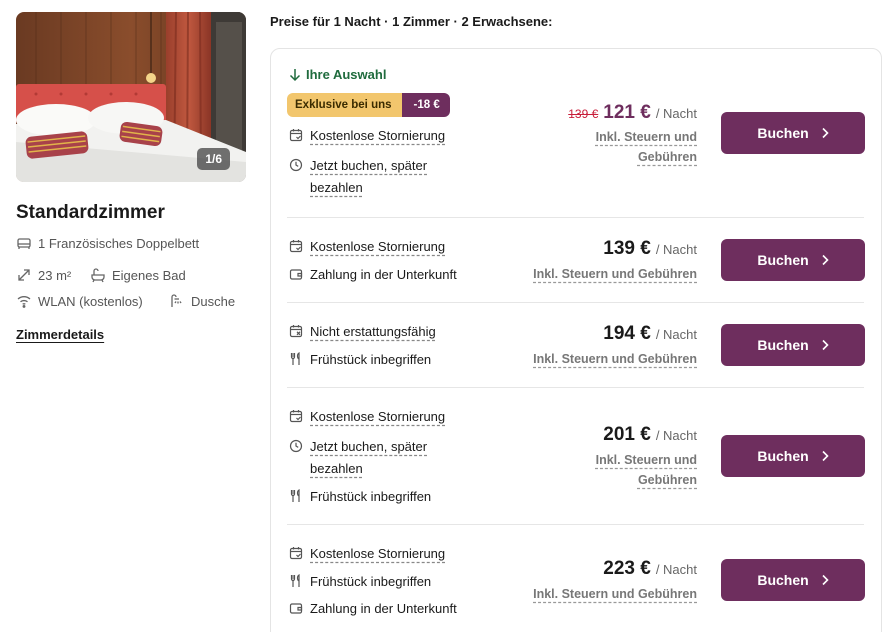 This screenshot has width=884, height=632. I want to click on rate-3-book-button: Buchen, so click(793, 345).